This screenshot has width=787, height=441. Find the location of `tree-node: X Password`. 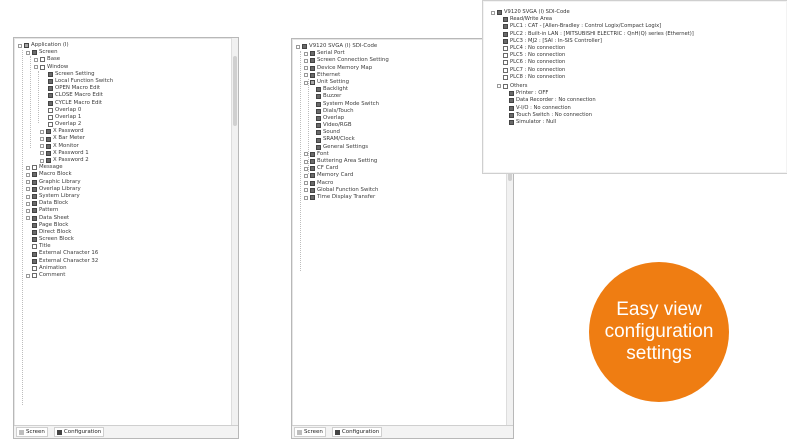

tree-node: X Password is located at coordinates (126, 131).